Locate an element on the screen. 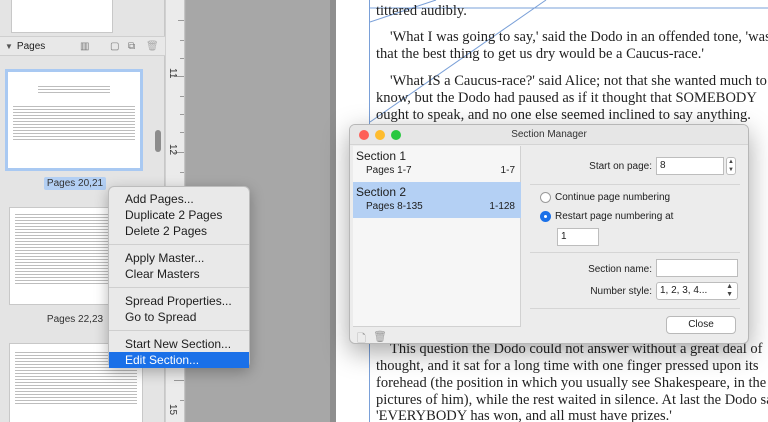 Image resolution: width=768 pixels, height=422 pixels. section-name-label: Section name: is located at coordinates (620, 269).